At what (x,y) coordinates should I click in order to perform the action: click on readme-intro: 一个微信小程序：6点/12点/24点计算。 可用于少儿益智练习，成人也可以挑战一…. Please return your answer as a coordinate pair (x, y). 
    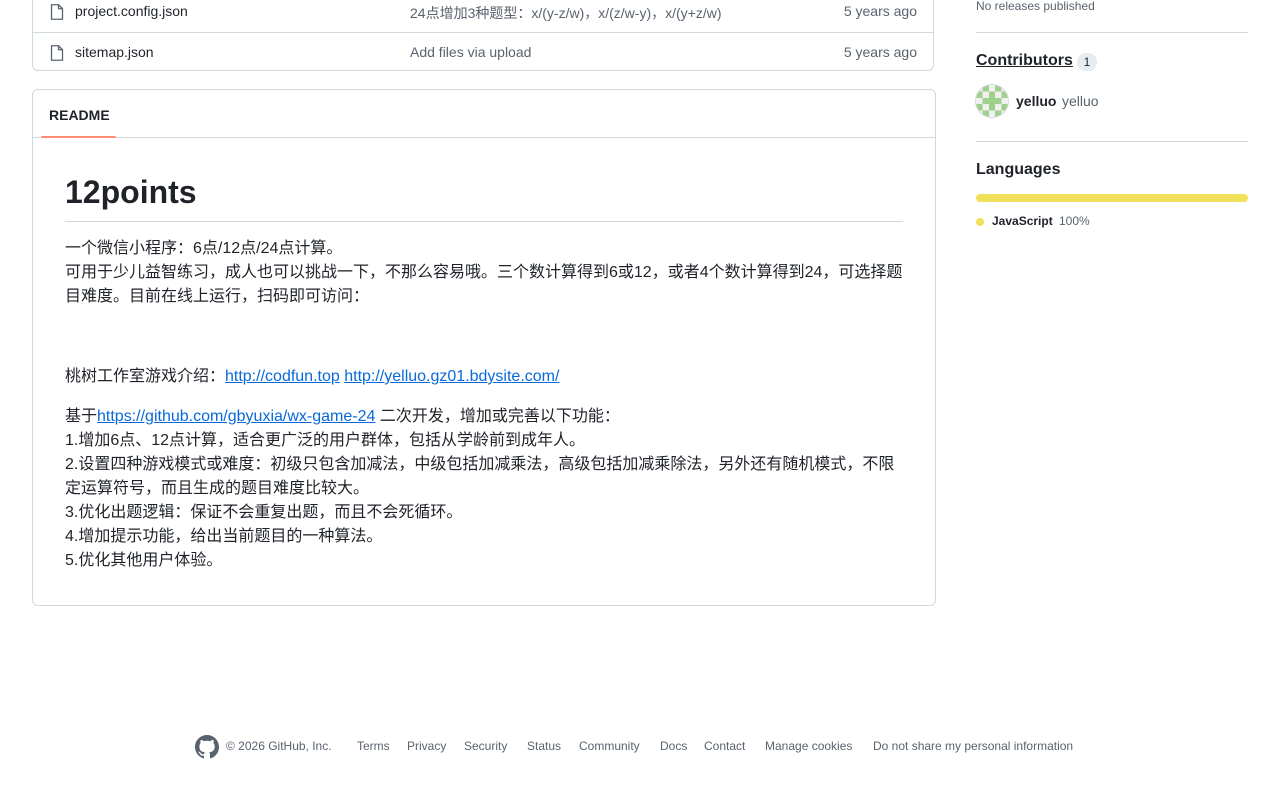
    Looking at the image, I should click on (484, 273).